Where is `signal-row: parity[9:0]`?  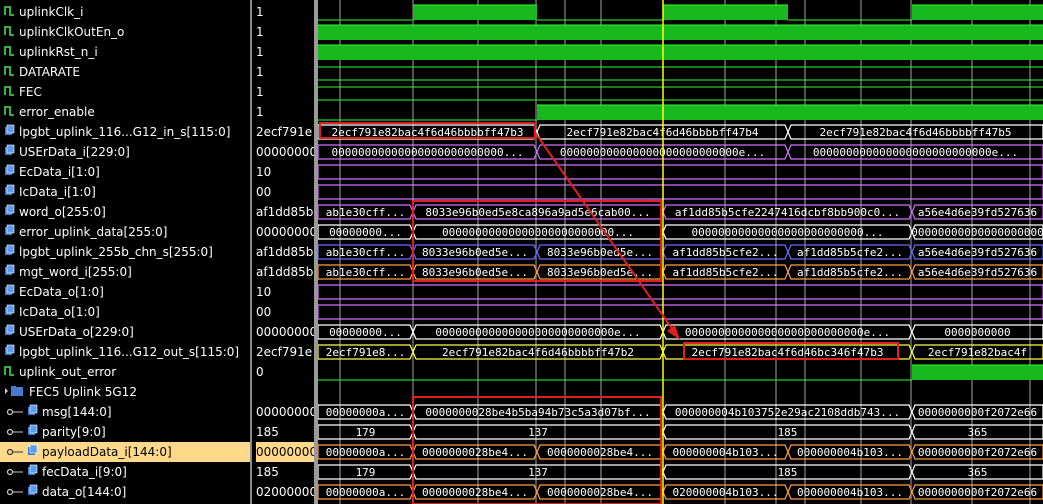 signal-row: parity[9:0] is located at coordinates (125, 432).